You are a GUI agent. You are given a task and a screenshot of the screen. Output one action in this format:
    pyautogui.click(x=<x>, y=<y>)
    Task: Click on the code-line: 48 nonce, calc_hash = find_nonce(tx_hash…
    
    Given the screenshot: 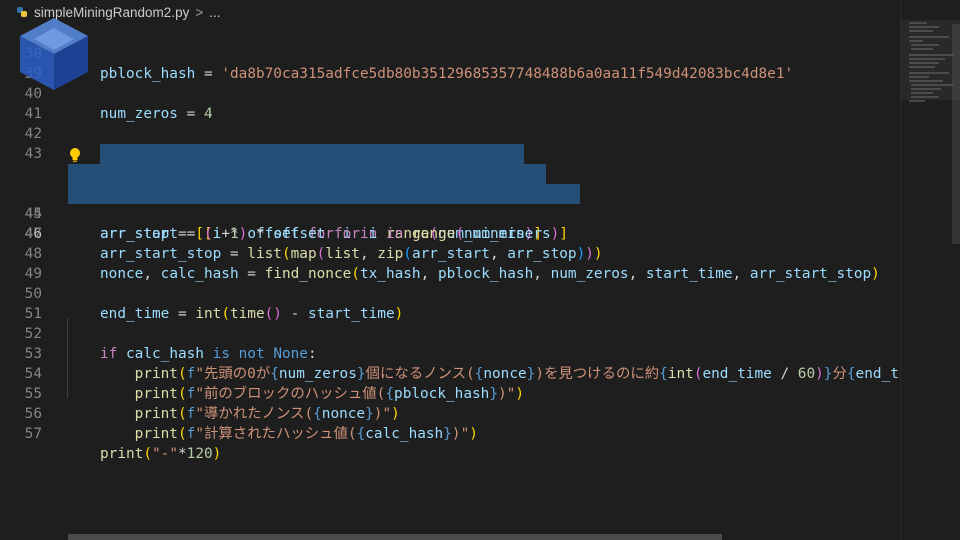 What is the action you would take?
    pyautogui.click(x=450, y=253)
    